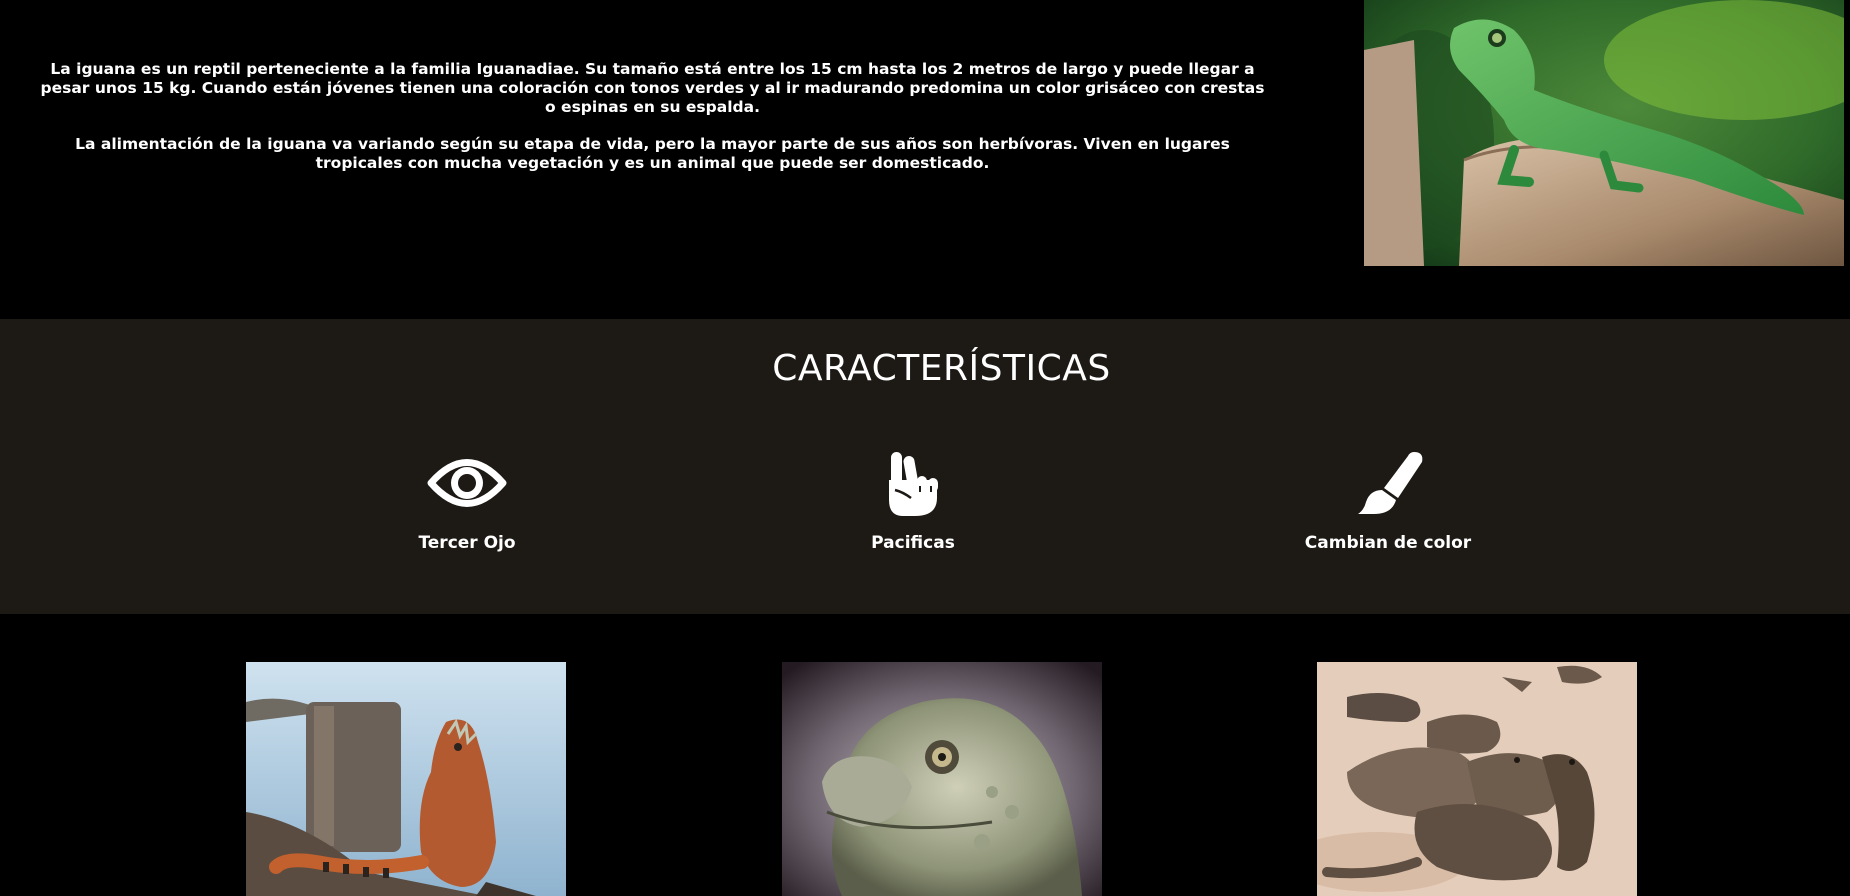 The height and width of the screenshot is (896, 1850). I want to click on eye-icon, so click(467, 483).